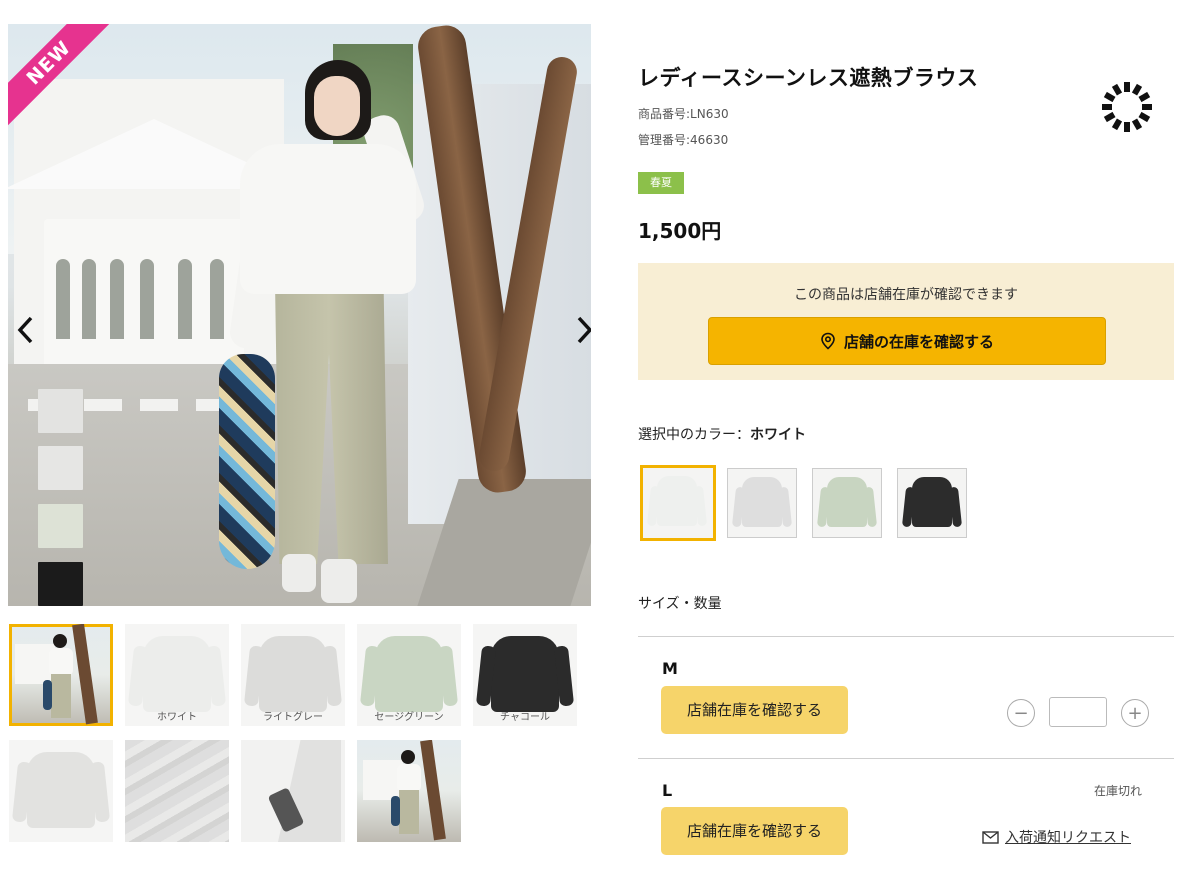  What do you see at coordinates (661, 183) in the screenshot?
I see `season-tag: 春夏` at bounding box center [661, 183].